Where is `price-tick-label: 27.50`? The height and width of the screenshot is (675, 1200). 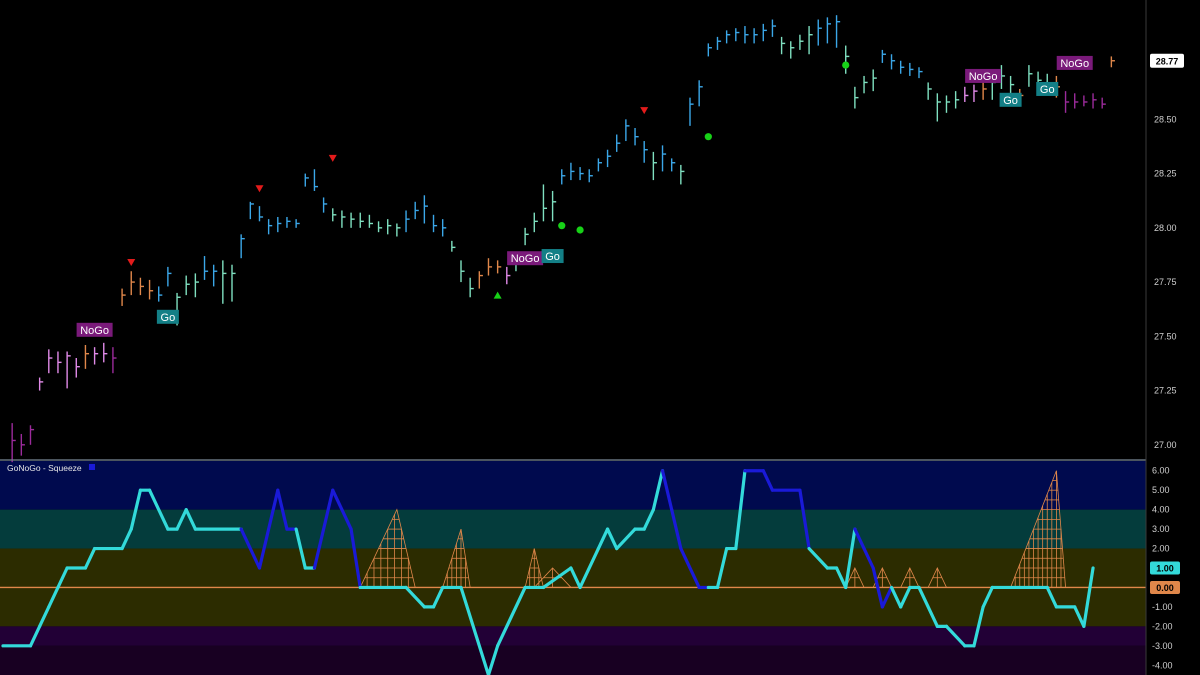 price-tick-label: 27.50 is located at coordinates (1165, 336).